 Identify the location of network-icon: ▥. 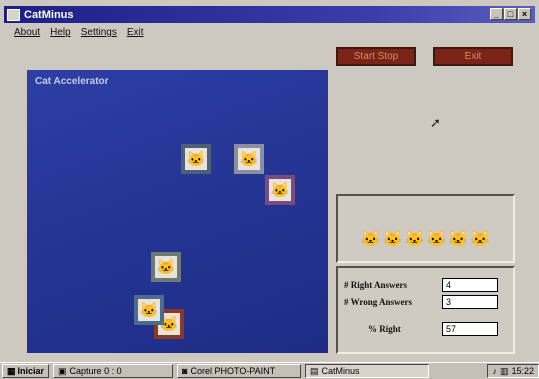
(504, 371).